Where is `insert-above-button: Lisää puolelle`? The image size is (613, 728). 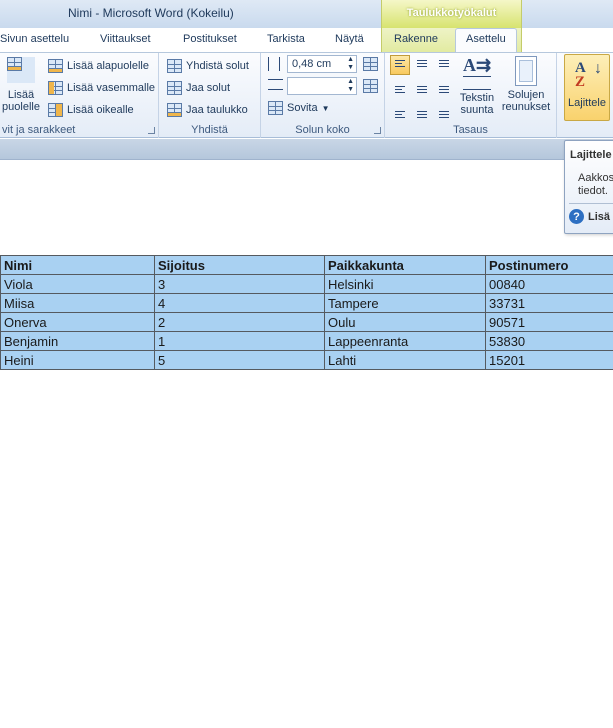 insert-above-button: Lisää puolelle is located at coordinates (21, 88).